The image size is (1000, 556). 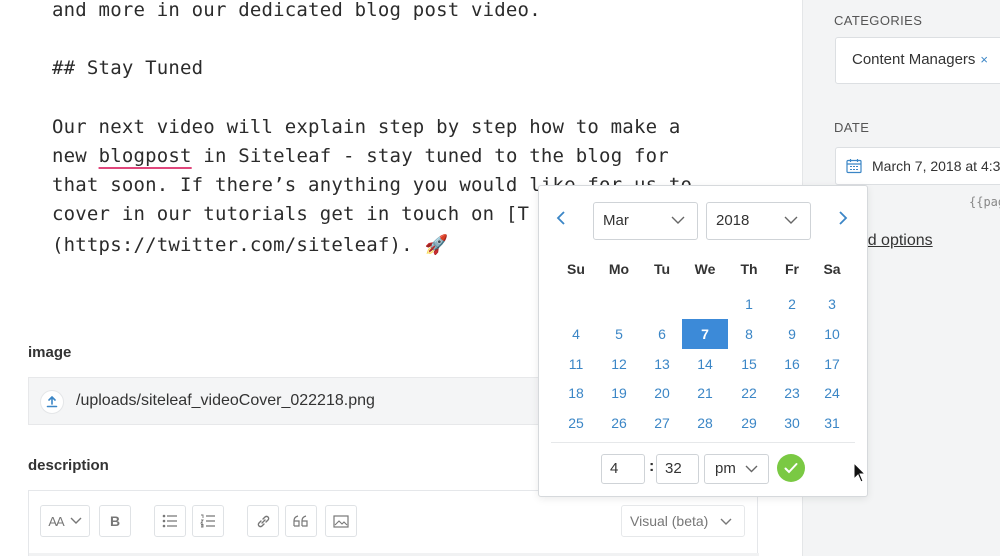 I want to click on image-button, so click(x=341, y=521).